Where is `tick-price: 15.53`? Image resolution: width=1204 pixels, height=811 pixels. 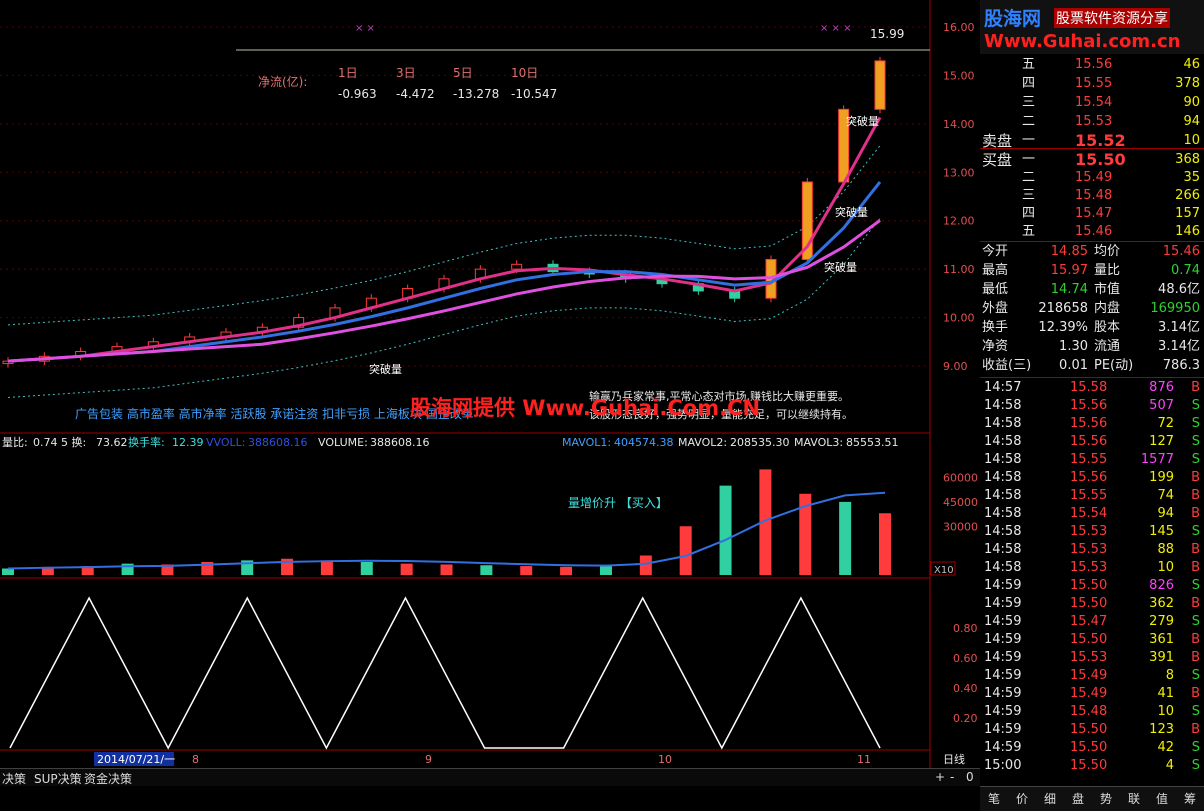 tick-price: 15.53 is located at coordinates (1089, 549).